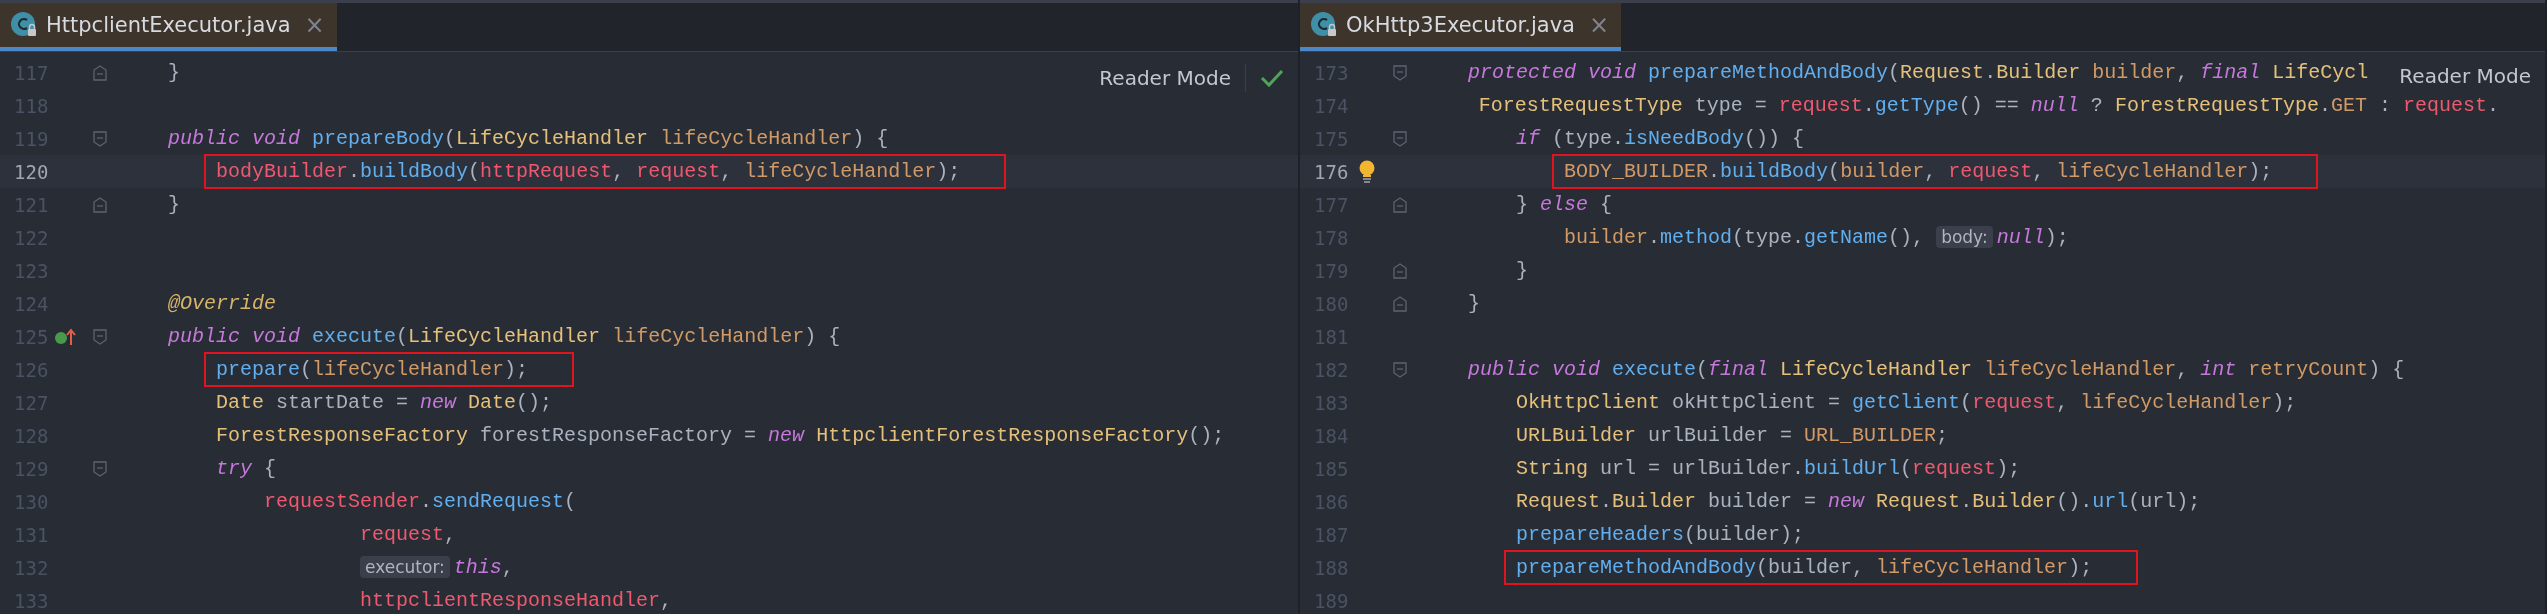 The height and width of the screenshot is (614, 2547). What do you see at coordinates (1858, 502) in the screenshot?
I see `code-line: Request.Builder builder = new Request.Builder().url(url);` at bounding box center [1858, 502].